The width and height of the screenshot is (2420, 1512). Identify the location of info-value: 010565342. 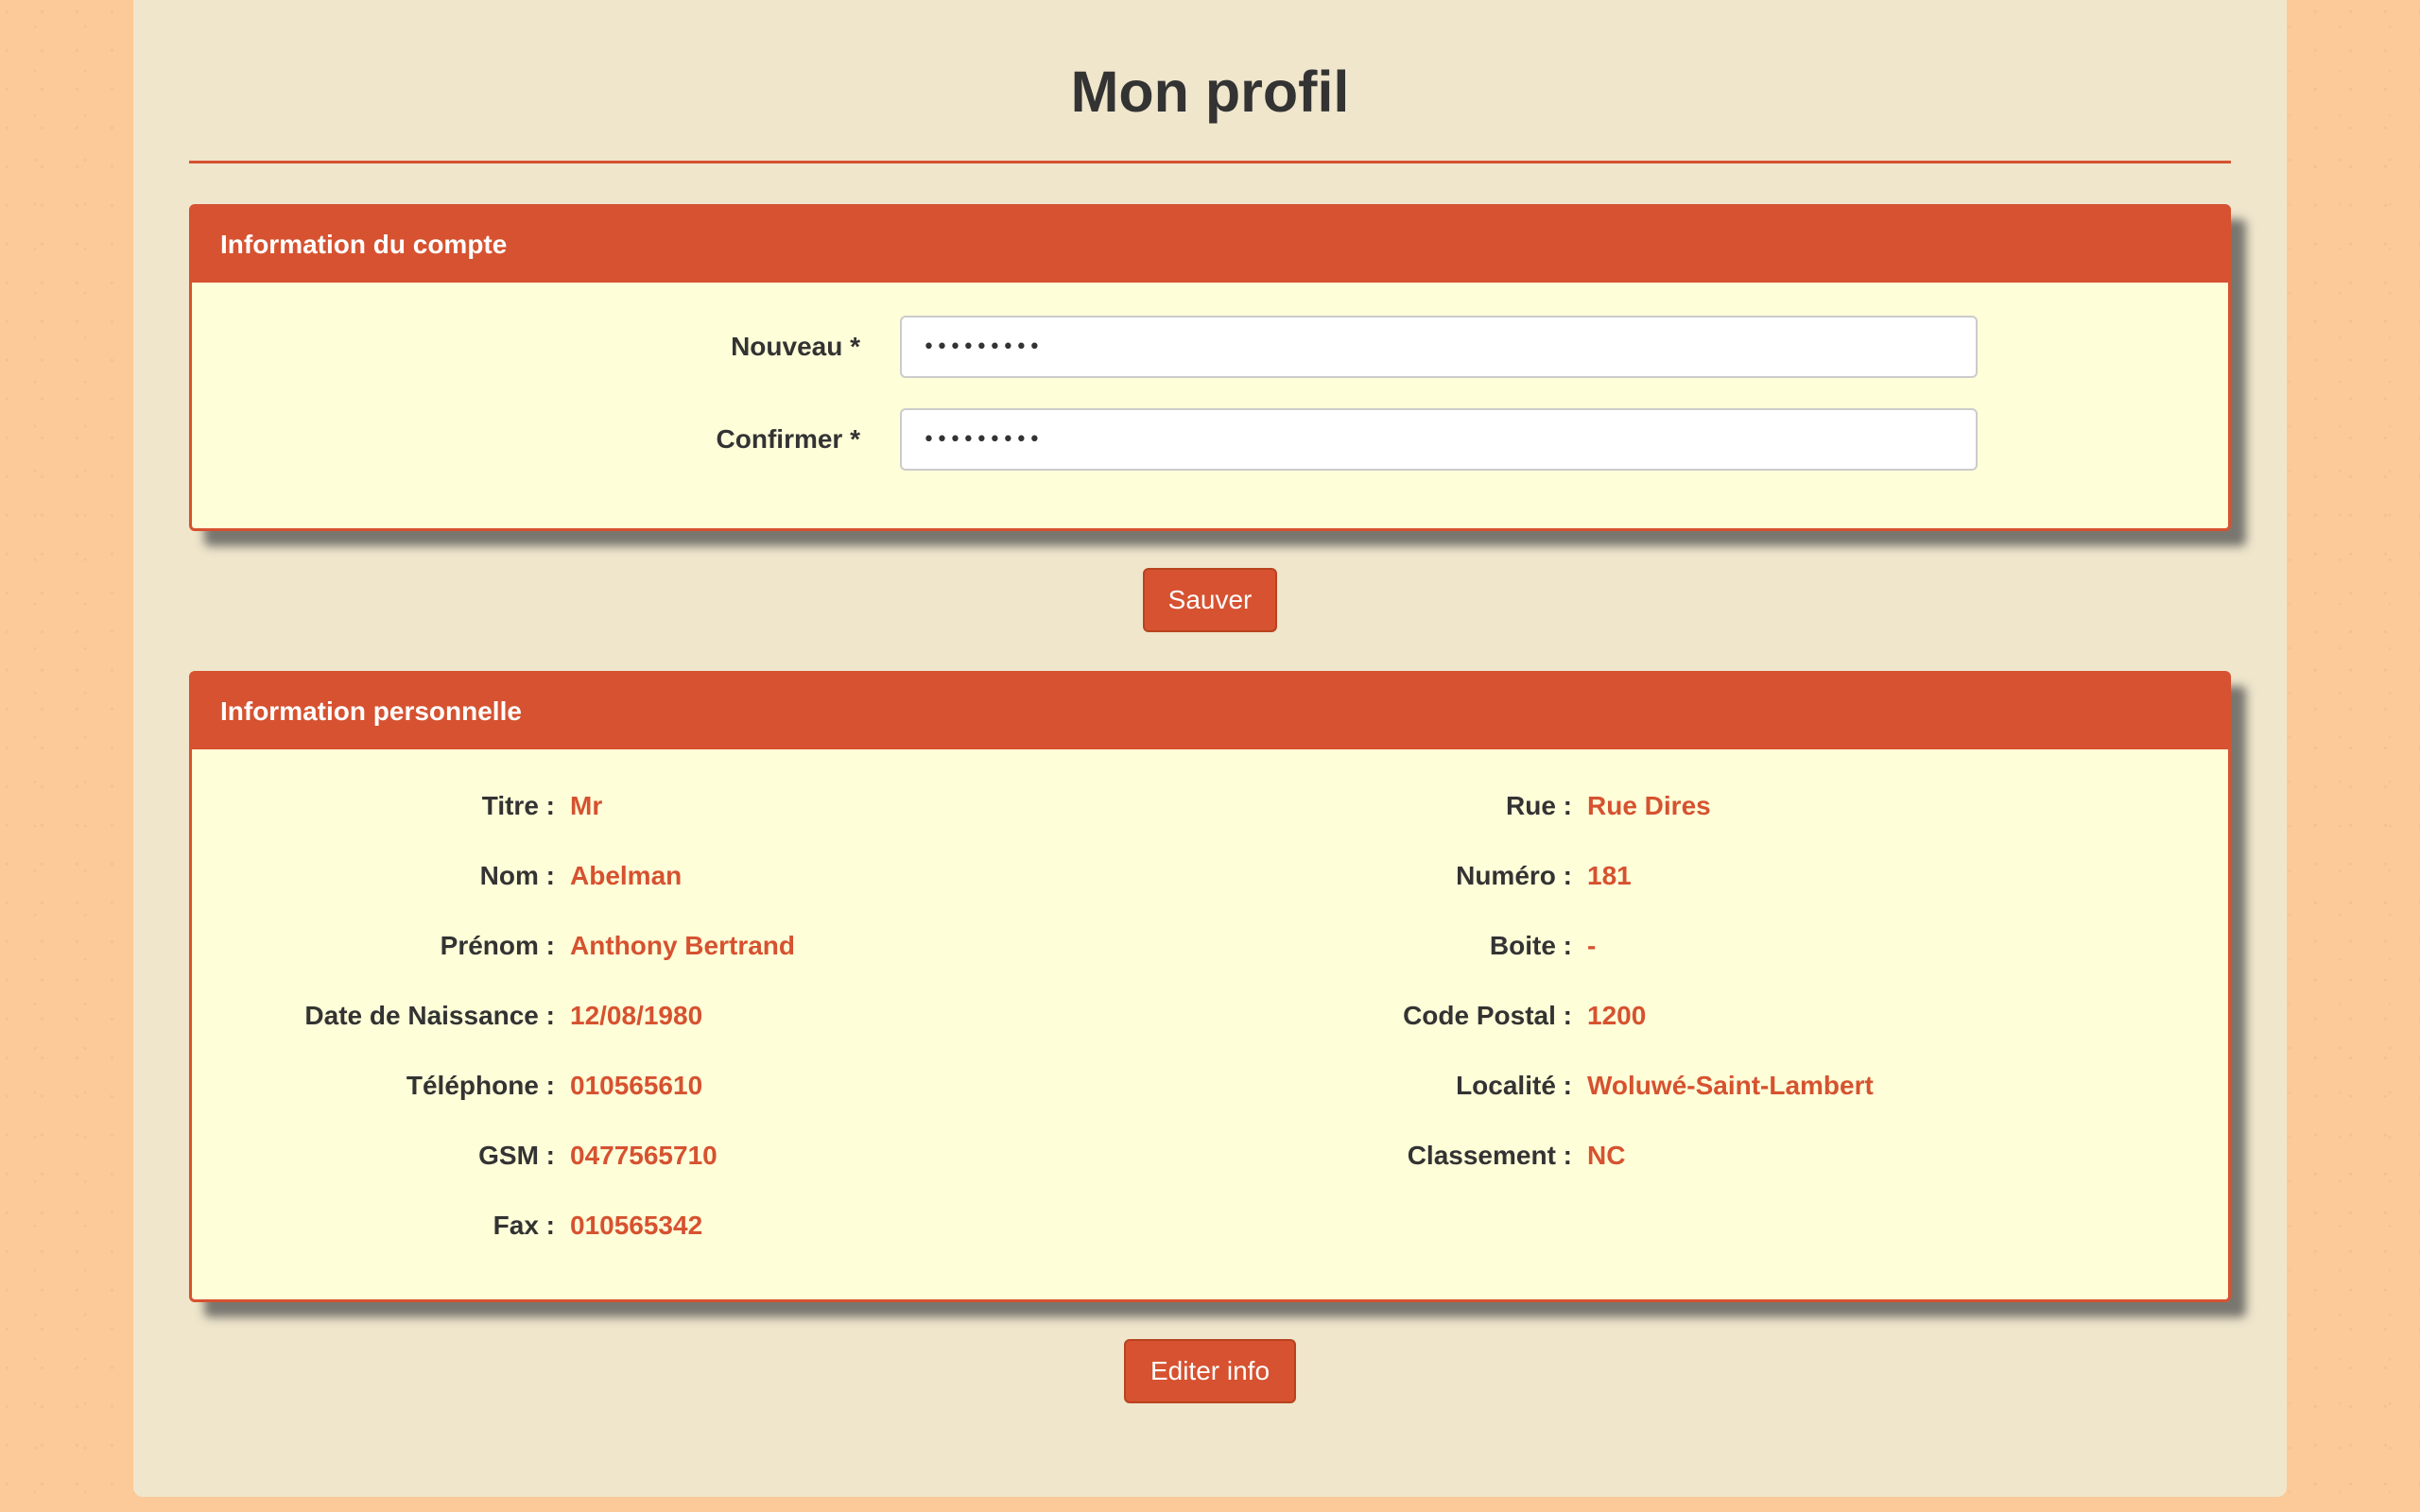
(636, 1225).